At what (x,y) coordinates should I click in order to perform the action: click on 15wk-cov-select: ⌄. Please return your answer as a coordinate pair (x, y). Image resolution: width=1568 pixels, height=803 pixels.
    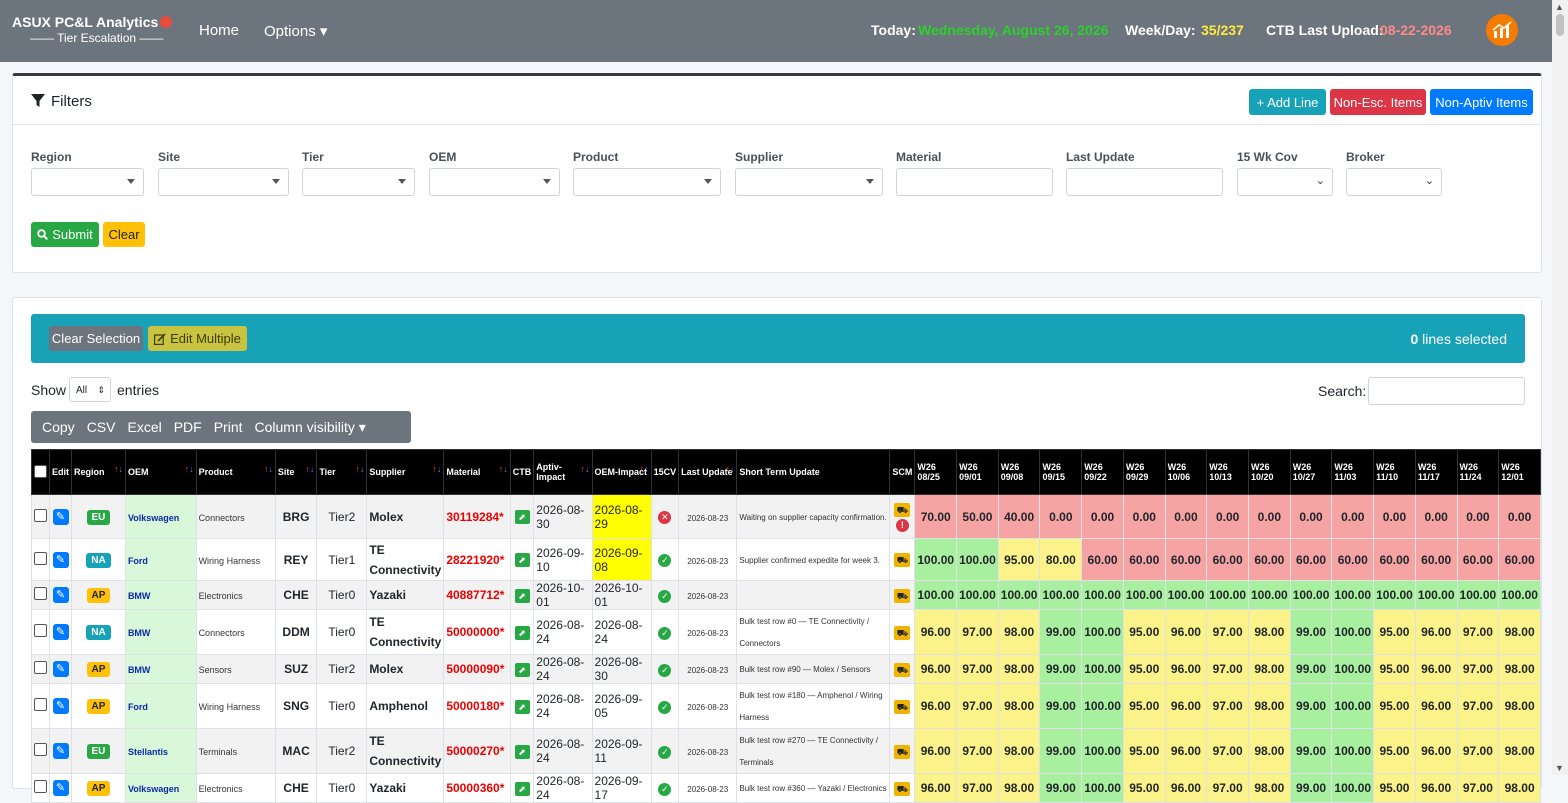
    Looking at the image, I should click on (1285, 182).